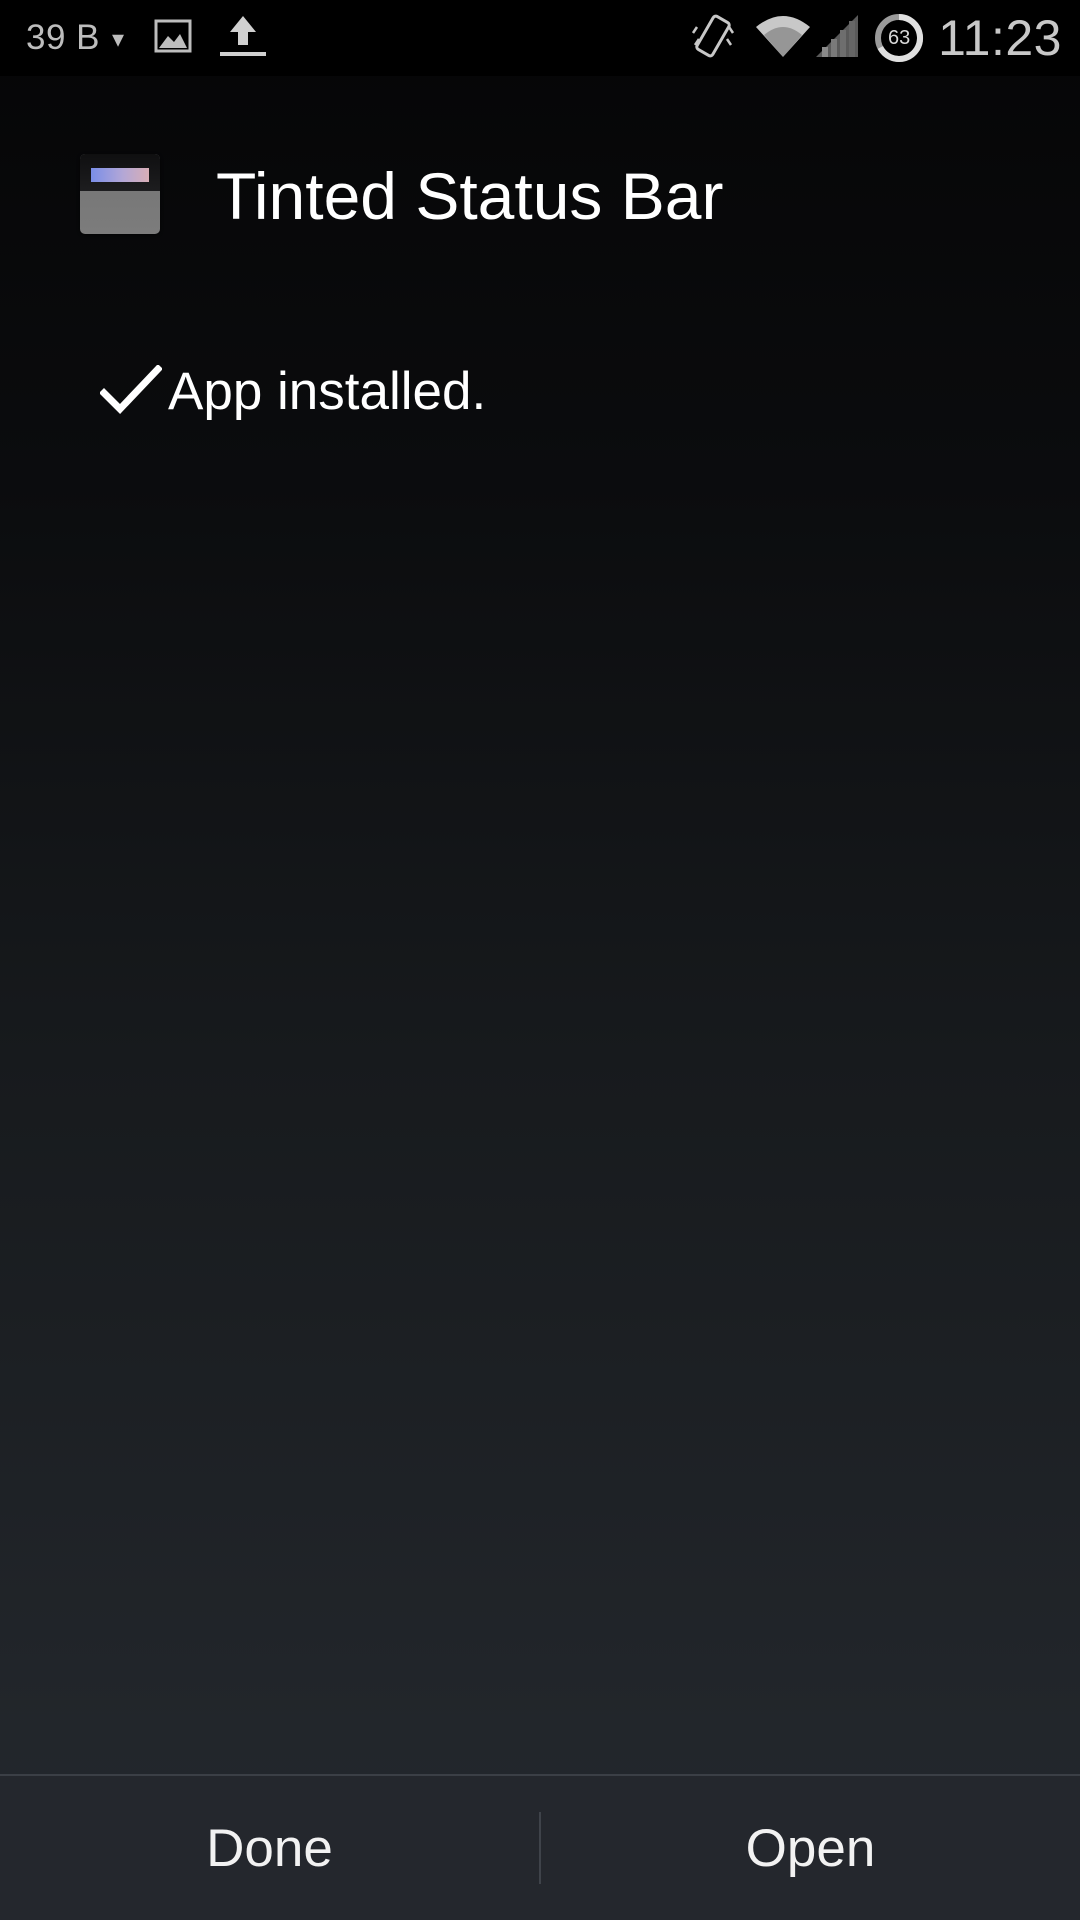 Image resolution: width=1080 pixels, height=1920 pixels. What do you see at coordinates (269, 1848) in the screenshot?
I see `done-button: Done` at bounding box center [269, 1848].